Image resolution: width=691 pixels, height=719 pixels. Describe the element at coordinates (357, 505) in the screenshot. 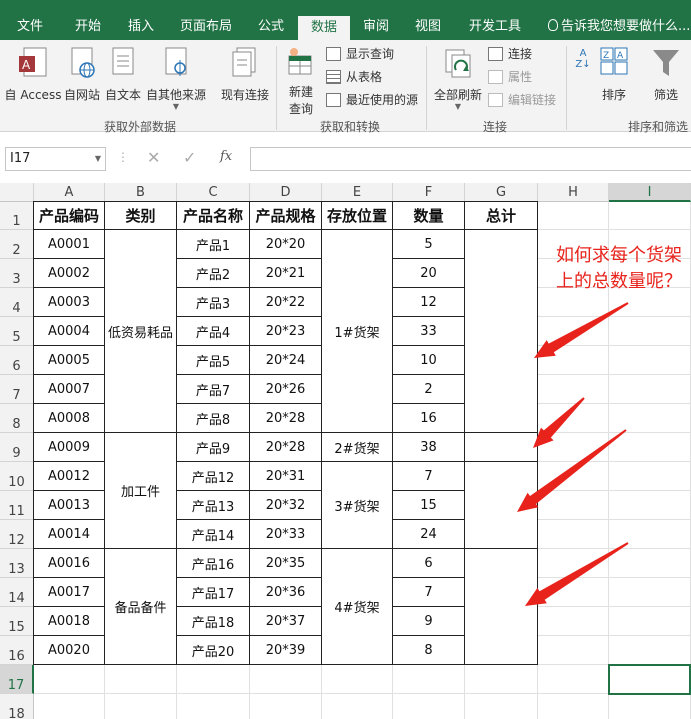

I see `location-cell: 3#货架` at that location.